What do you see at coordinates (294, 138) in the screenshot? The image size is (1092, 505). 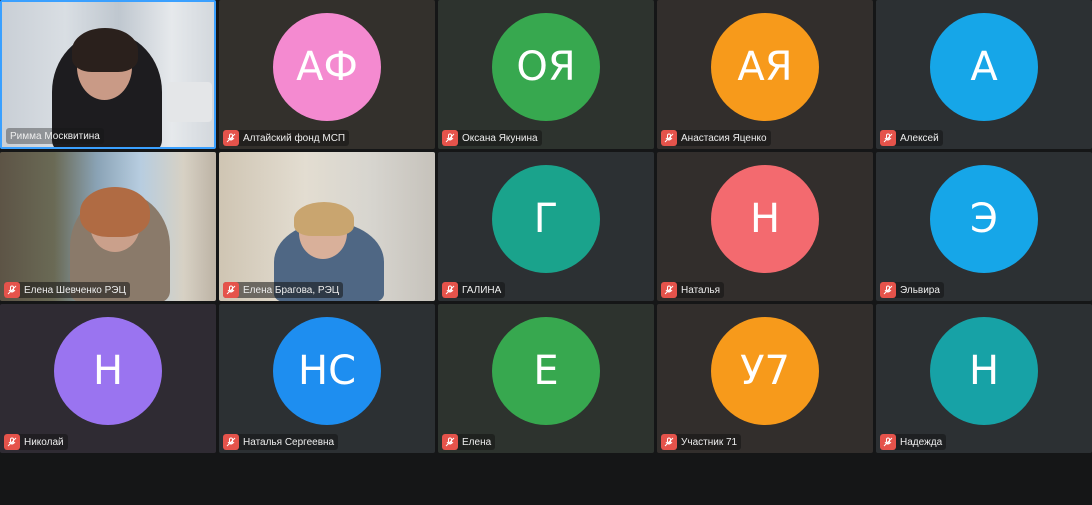 I see `participant-name: Алтайский фонд МСП` at bounding box center [294, 138].